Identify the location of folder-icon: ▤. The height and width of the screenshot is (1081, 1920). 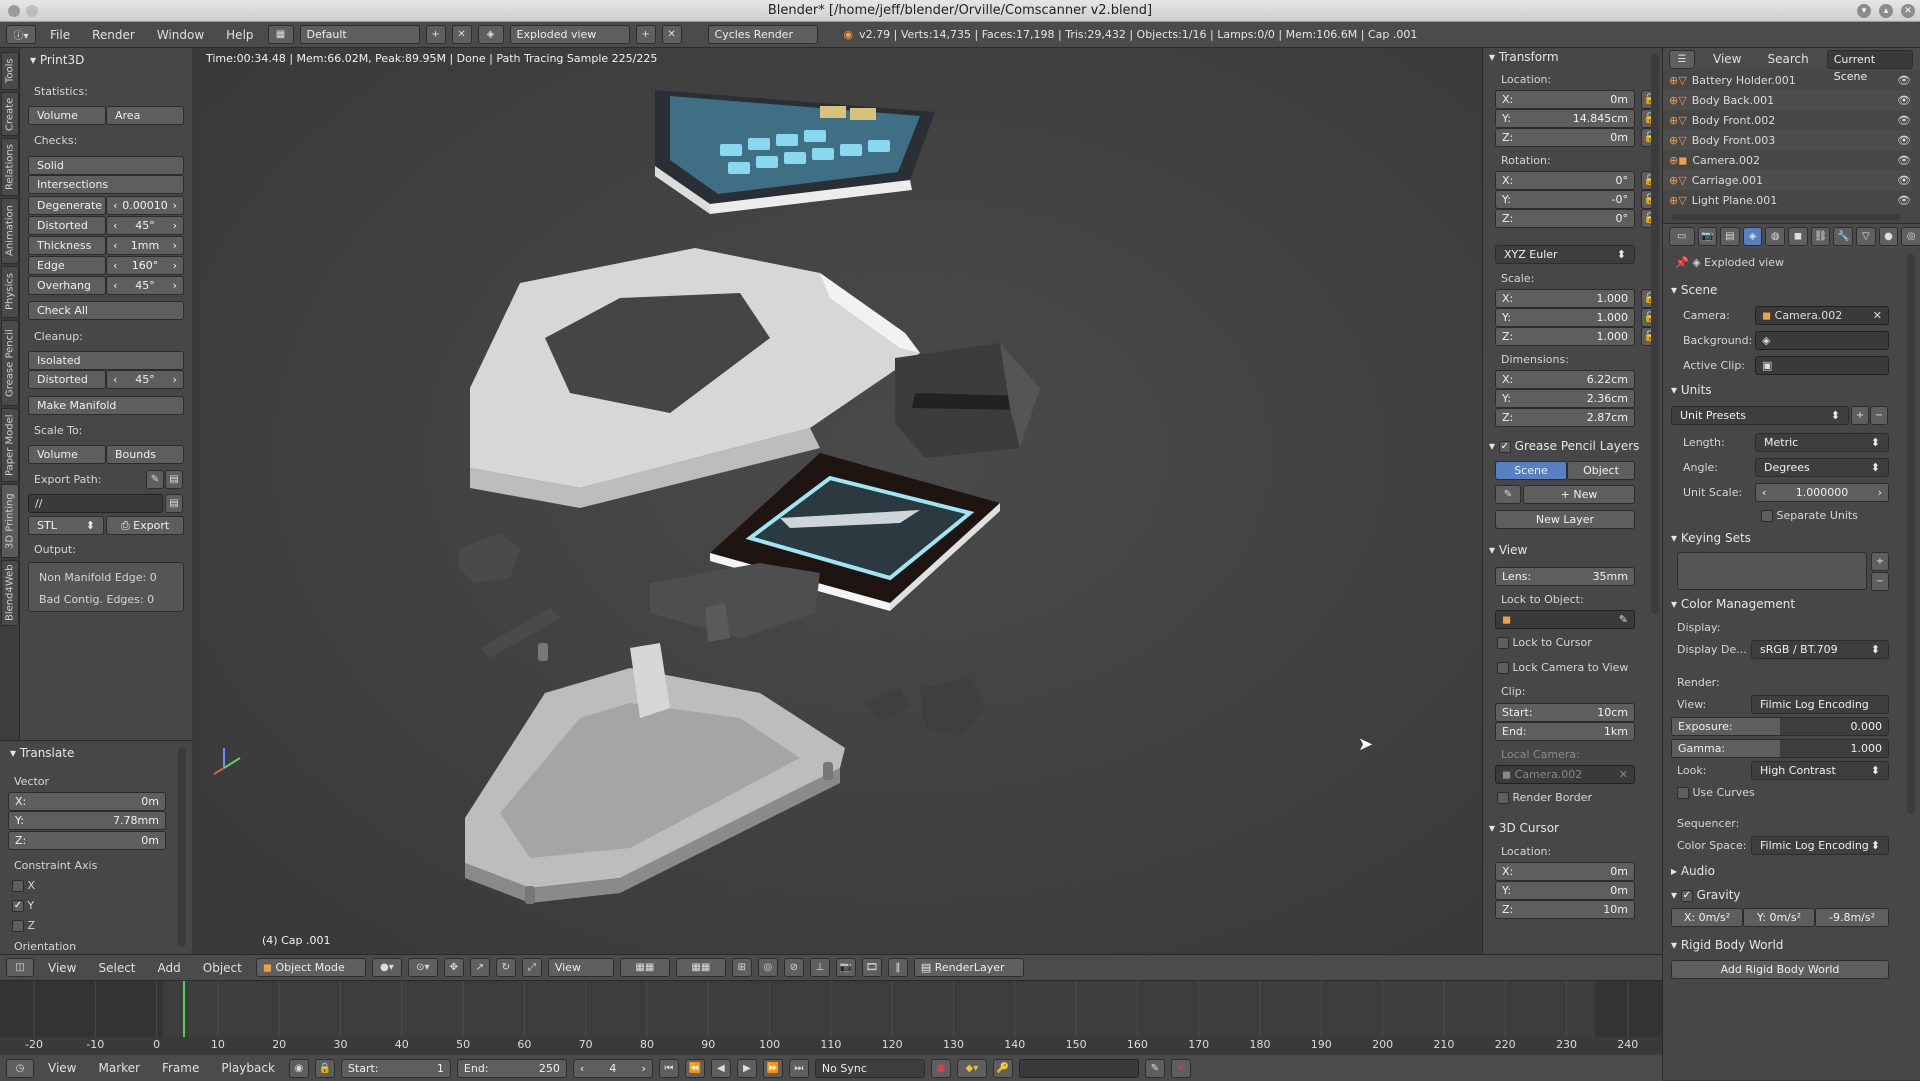
(174, 479).